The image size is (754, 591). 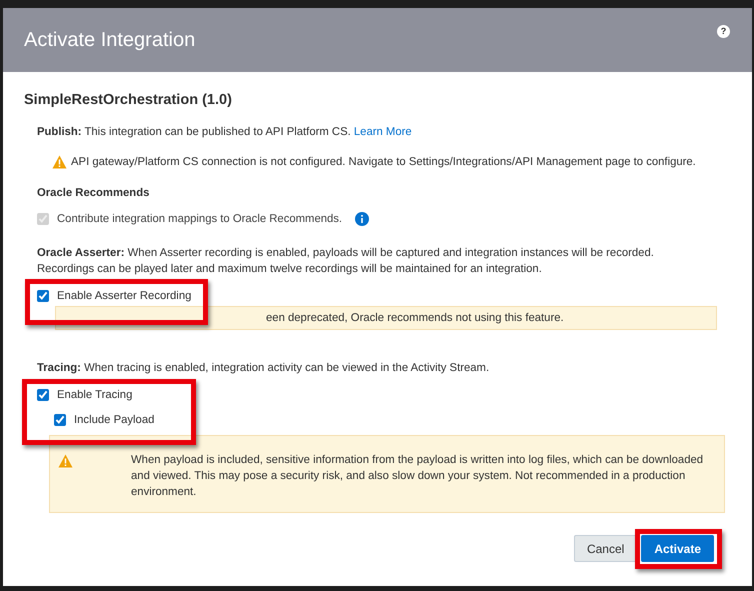 What do you see at coordinates (346, 261) in the screenshot?
I see `asserter-description: Oracle Asserter: When Asserter recording is enabled, payloads will be captured and integration instances will be recorded. Recordings can be played later and maximum twelve recordings will be maintained for an integration.` at bounding box center [346, 261].